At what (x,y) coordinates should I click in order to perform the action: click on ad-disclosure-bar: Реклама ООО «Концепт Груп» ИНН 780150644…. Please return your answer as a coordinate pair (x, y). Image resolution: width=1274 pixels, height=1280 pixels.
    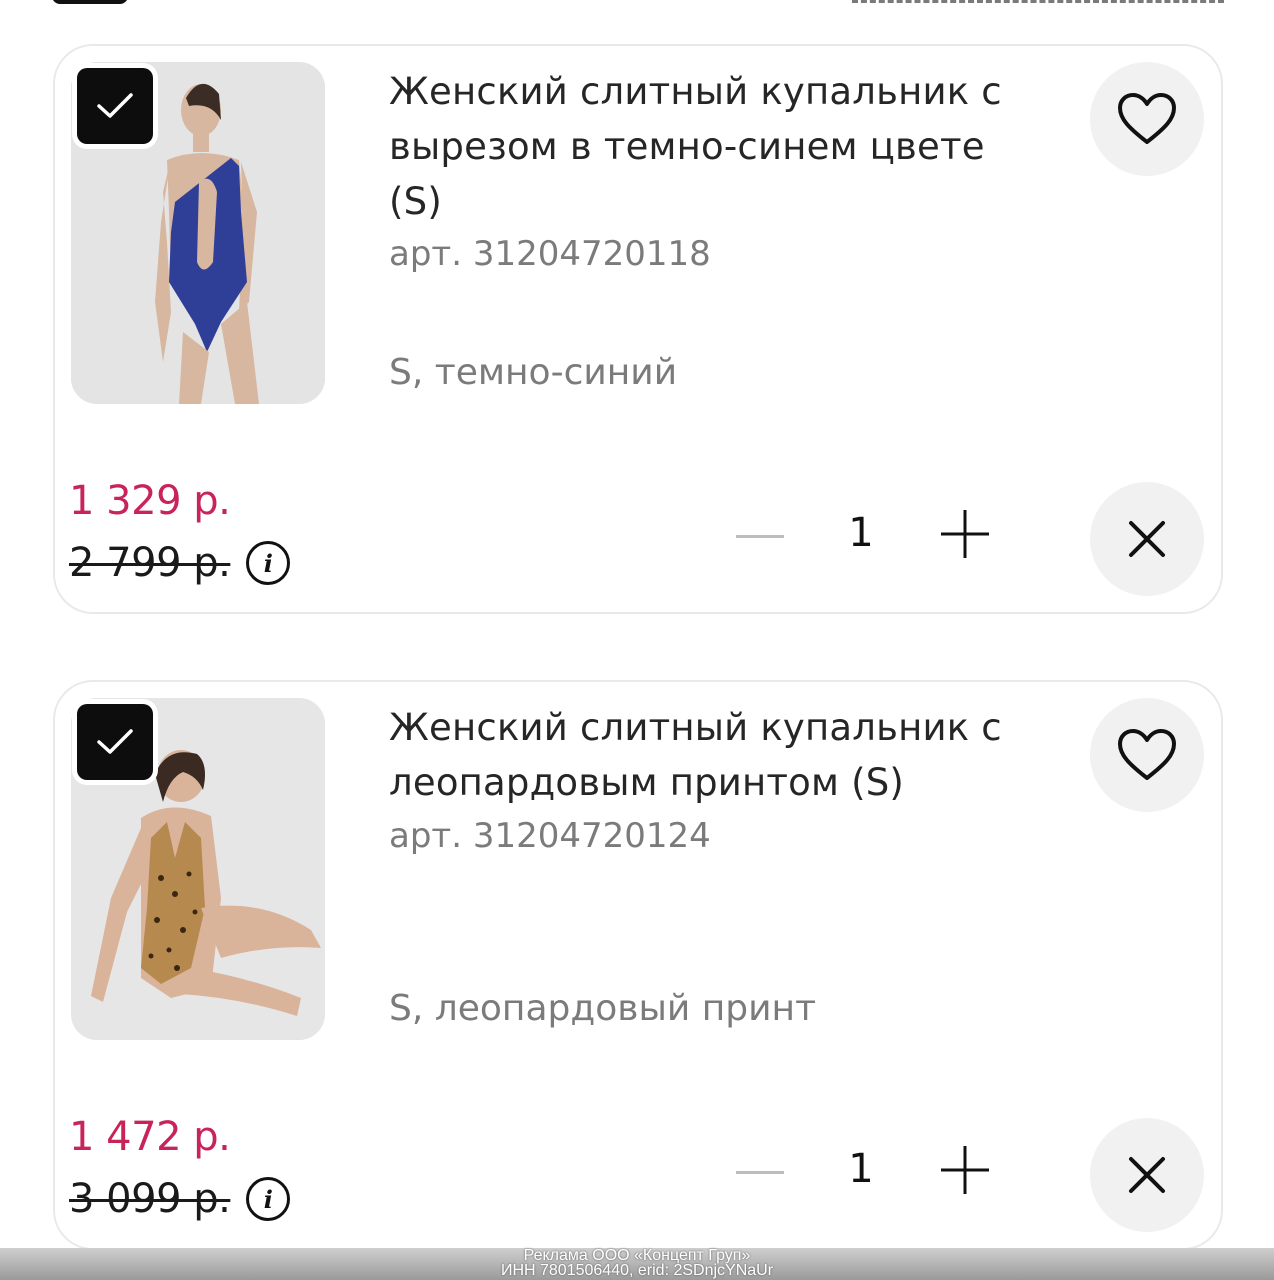
    Looking at the image, I should click on (637, 1264).